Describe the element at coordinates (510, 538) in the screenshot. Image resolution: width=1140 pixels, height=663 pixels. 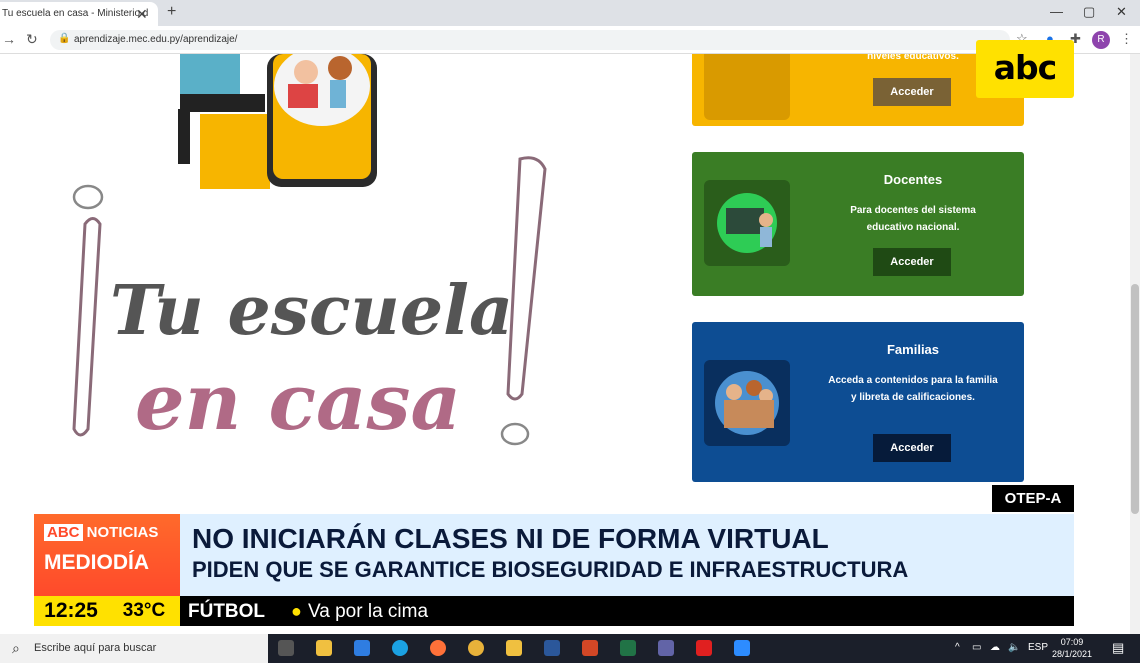
I see `headline: NO INICIARÁN CLASES NI DE FORMA VIRTUAL` at that location.